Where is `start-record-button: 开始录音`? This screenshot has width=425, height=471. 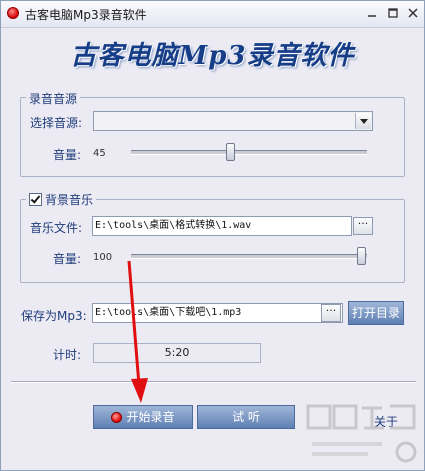
start-record-button: 开始录音 is located at coordinates (143, 417).